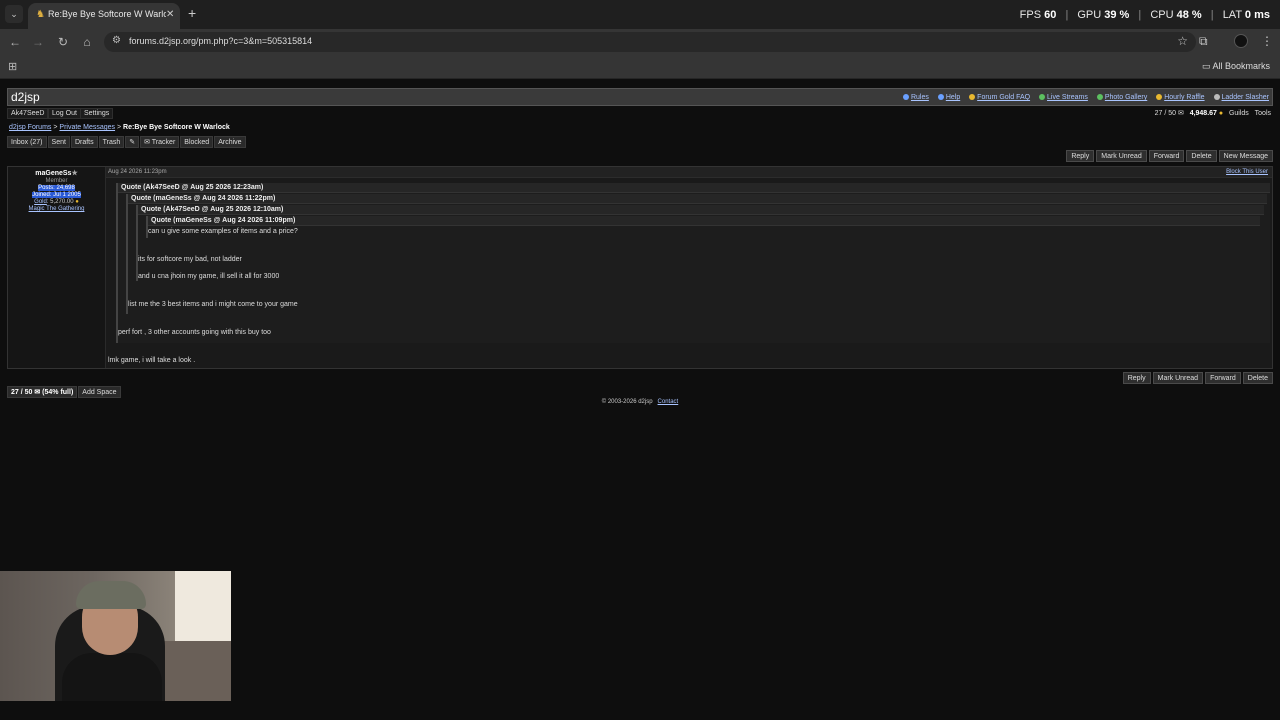 The image size is (1280, 720). What do you see at coordinates (42, 392) in the screenshot?
I see `storage-capacity: 27 / 50 ✉ (54% full)` at bounding box center [42, 392].